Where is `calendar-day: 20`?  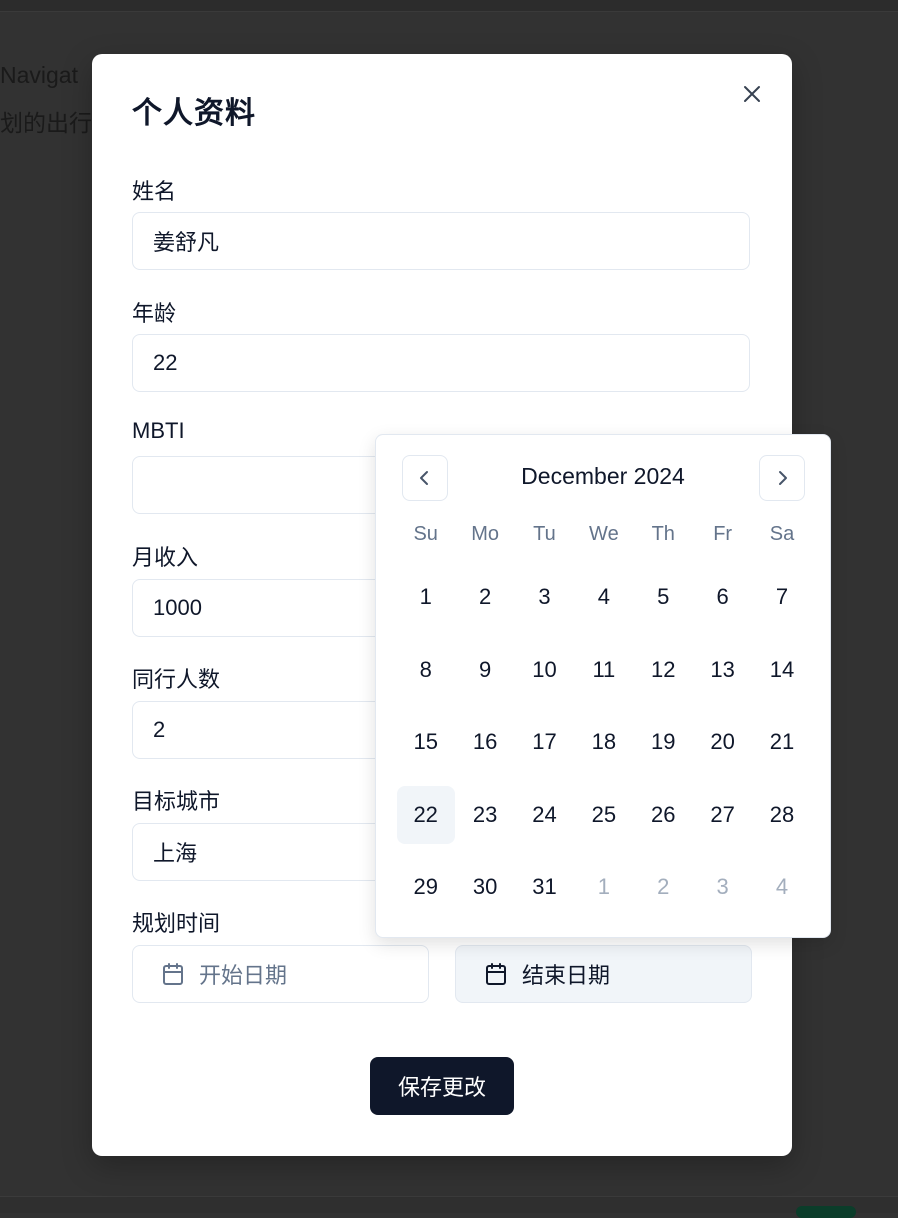
calendar-day: 20 is located at coordinates (722, 742).